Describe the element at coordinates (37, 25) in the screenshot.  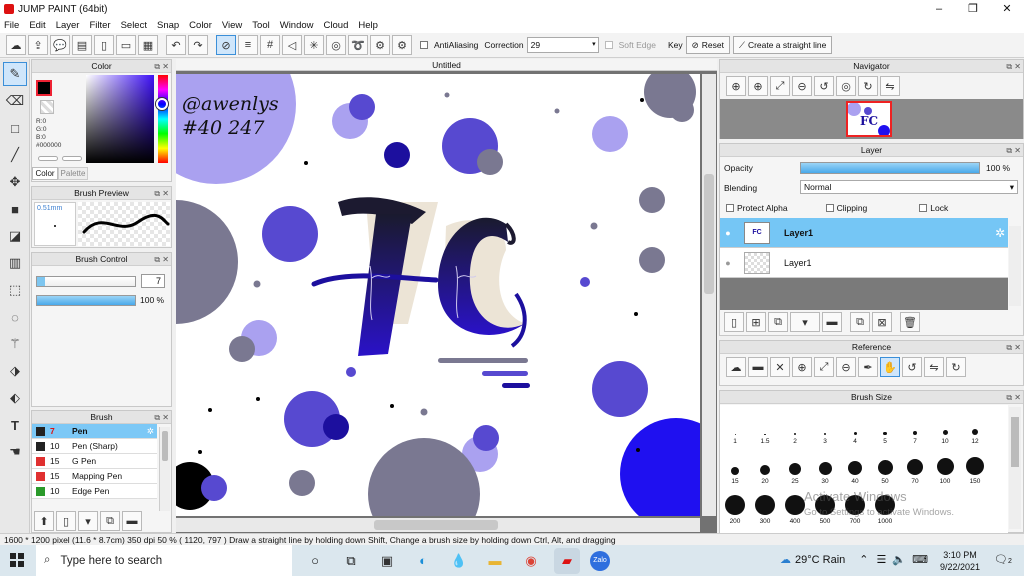
I see `menu-edit: Edit` at that location.